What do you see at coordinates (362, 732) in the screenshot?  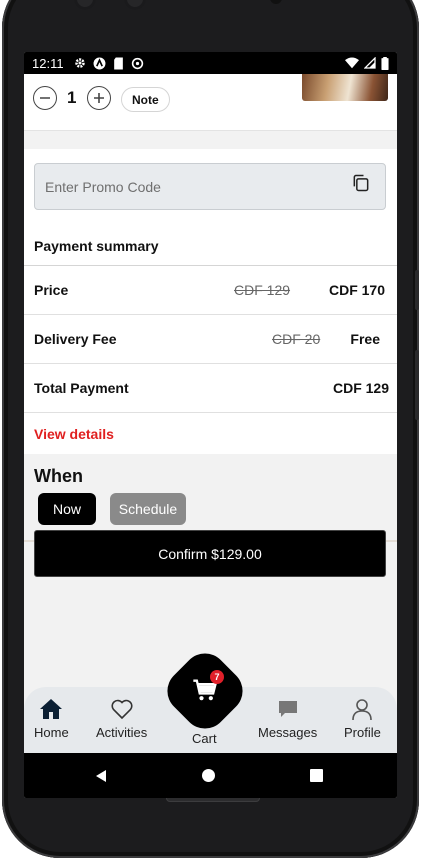 I see `nav-profile-label: Profile` at bounding box center [362, 732].